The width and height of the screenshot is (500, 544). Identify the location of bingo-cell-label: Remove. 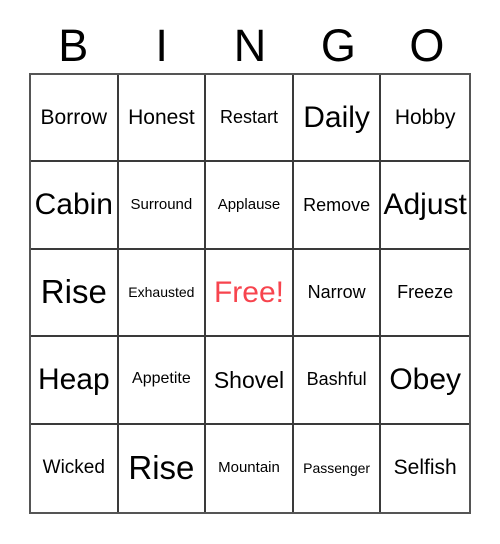
(337, 204).